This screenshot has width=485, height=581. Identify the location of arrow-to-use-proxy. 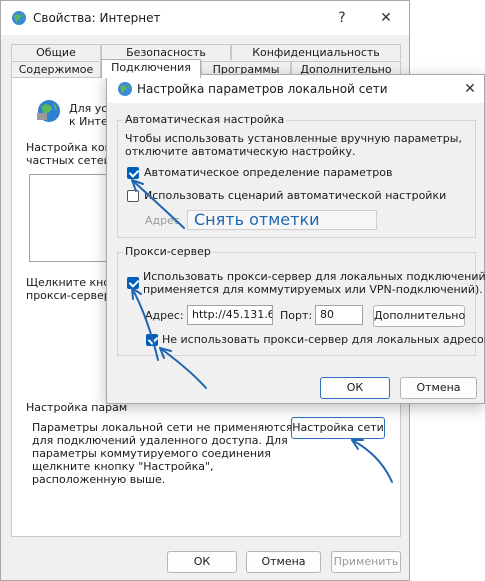
(145, 324).